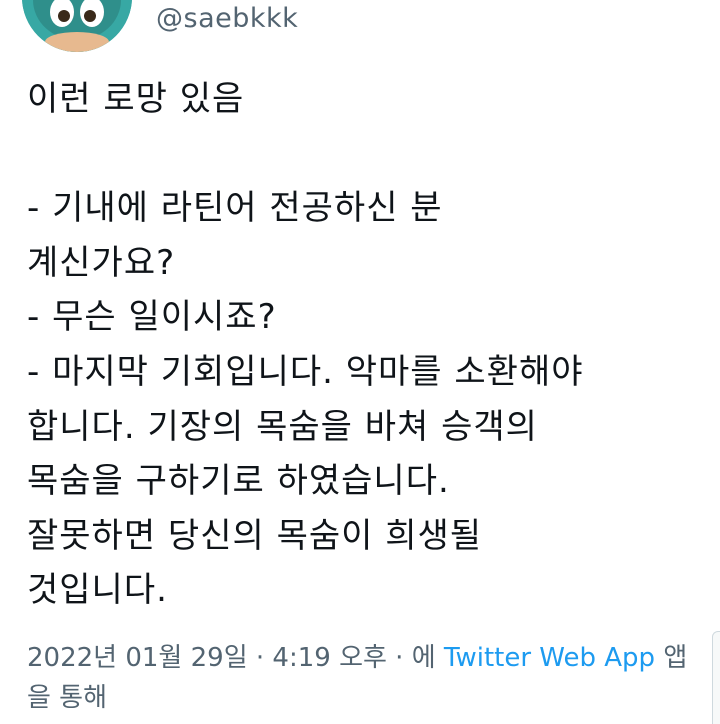  I want to click on author-handle: @saebkkk, so click(227, 18).